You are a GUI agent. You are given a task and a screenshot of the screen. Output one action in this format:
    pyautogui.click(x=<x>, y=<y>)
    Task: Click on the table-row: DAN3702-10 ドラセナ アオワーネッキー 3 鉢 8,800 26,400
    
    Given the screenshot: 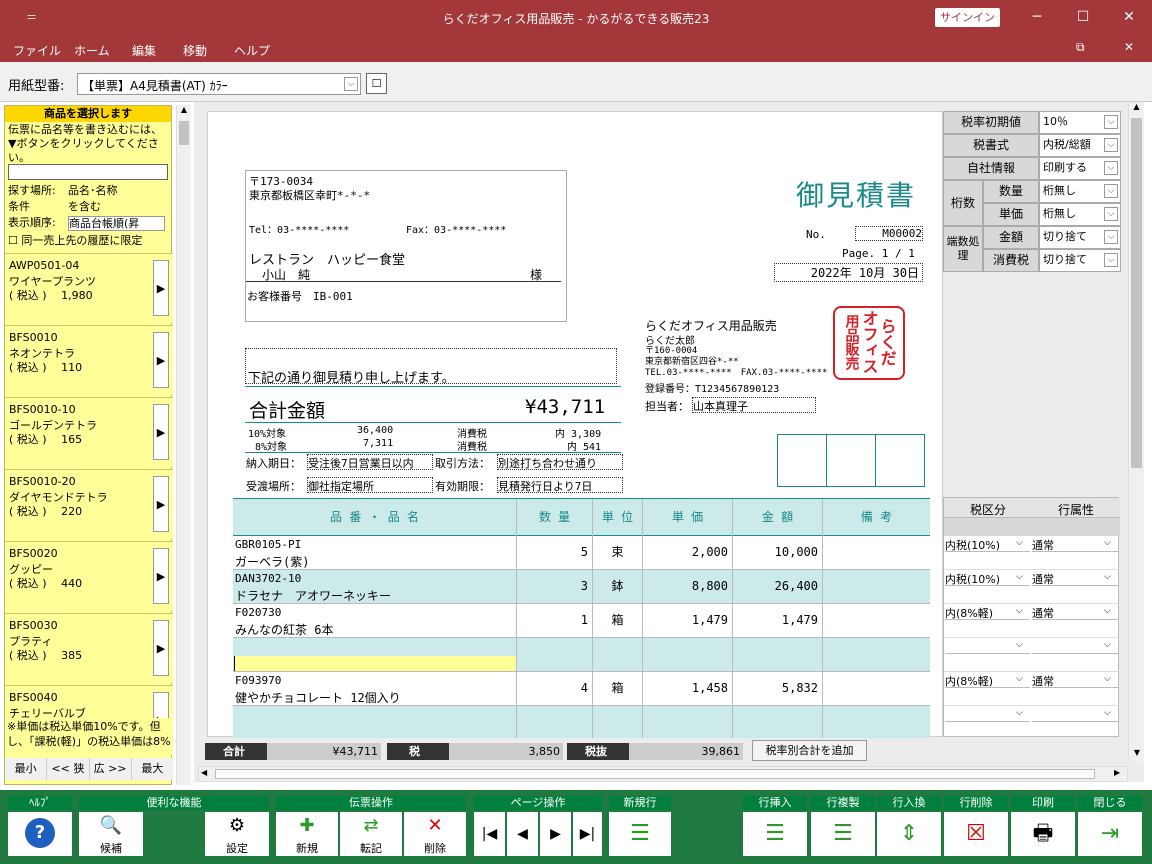 What is the action you would take?
    pyautogui.click(x=581, y=587)
    